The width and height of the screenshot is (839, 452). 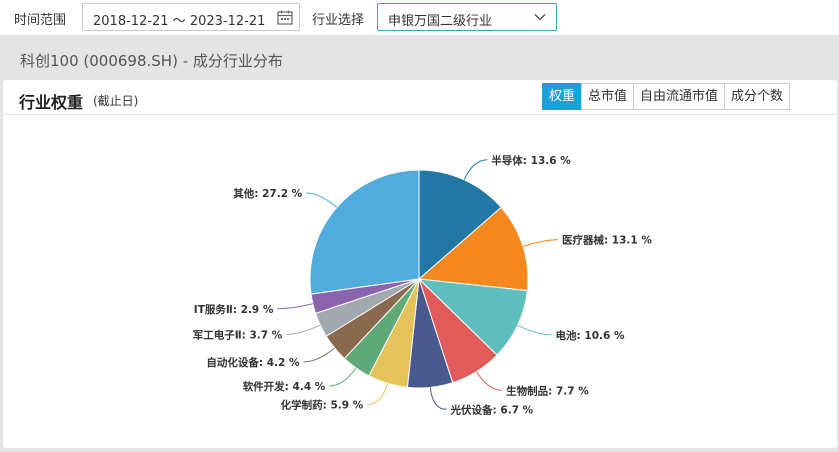 I want to click on slice-label: 军工电子Ⅱ: 3.7 %, so click(x=238, y=334).